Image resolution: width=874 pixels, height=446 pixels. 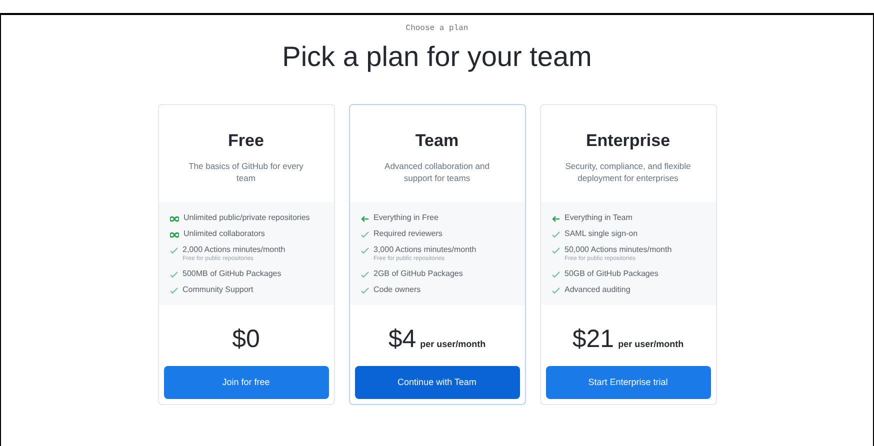 What do you see at coordinates (246, 172) in the screenshot?
I see `plan-description: The basics of GitHub for every team` at bounding box center [246, 172].